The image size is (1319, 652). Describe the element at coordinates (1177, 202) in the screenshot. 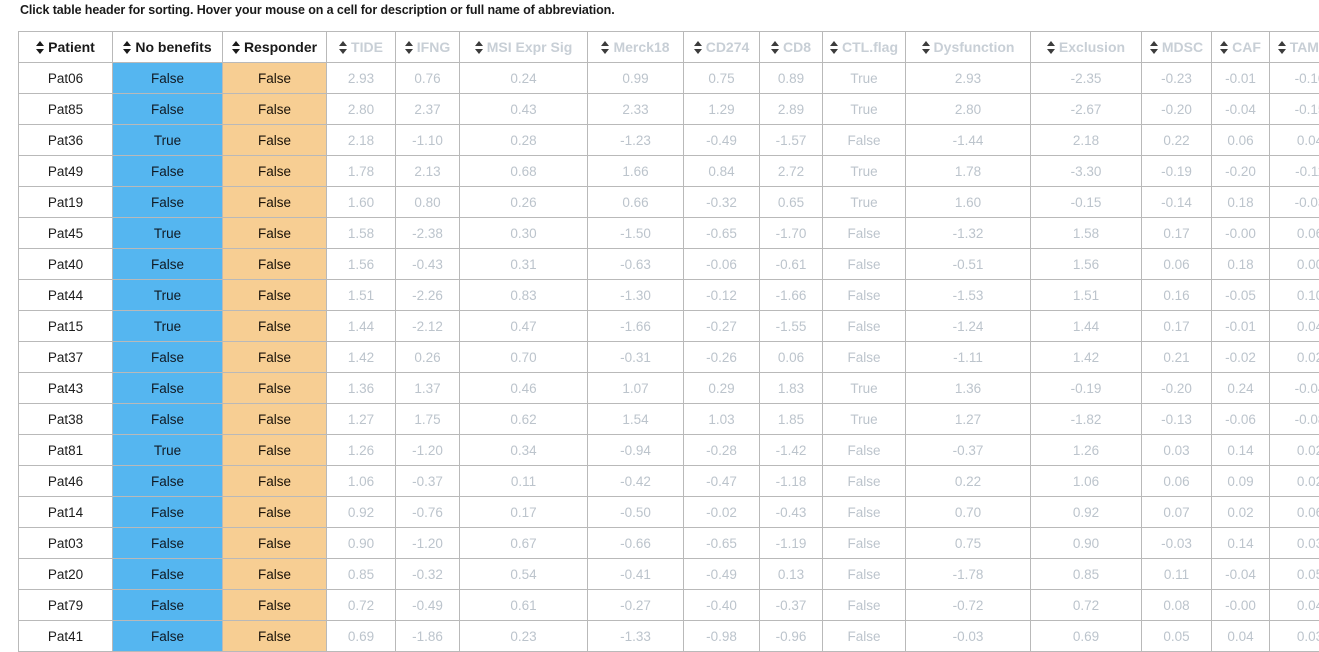

I see `cell-mdsc: -0.14` at that location.